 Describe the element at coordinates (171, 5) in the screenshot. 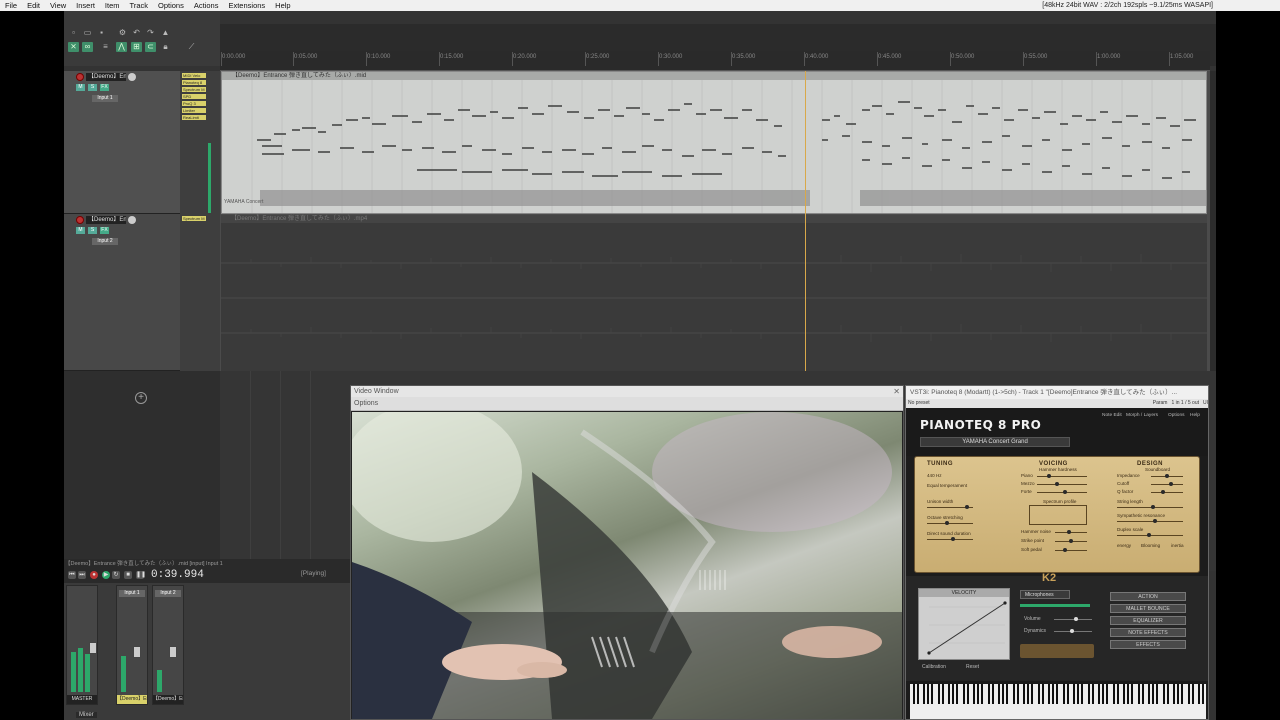

I see `menu-options: Options` at that location.